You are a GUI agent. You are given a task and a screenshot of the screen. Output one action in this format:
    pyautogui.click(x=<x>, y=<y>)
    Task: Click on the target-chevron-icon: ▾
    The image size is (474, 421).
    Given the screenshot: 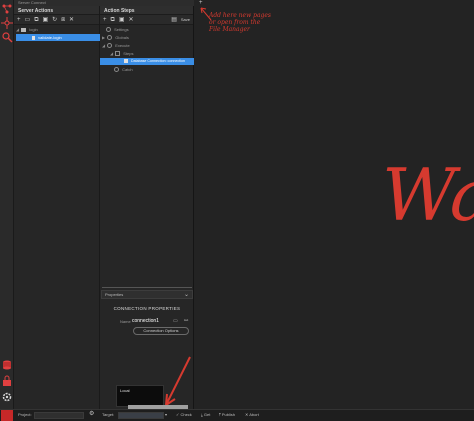 What is the action you would take?
    pyautogui.click(x=166, y=414)
    